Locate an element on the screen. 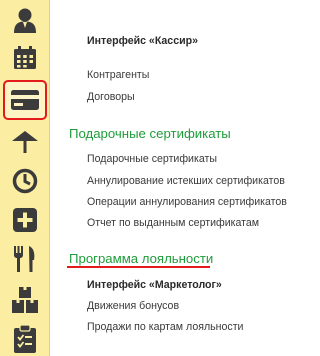  sidebar-item-clock is located at coordinates (25, 181).